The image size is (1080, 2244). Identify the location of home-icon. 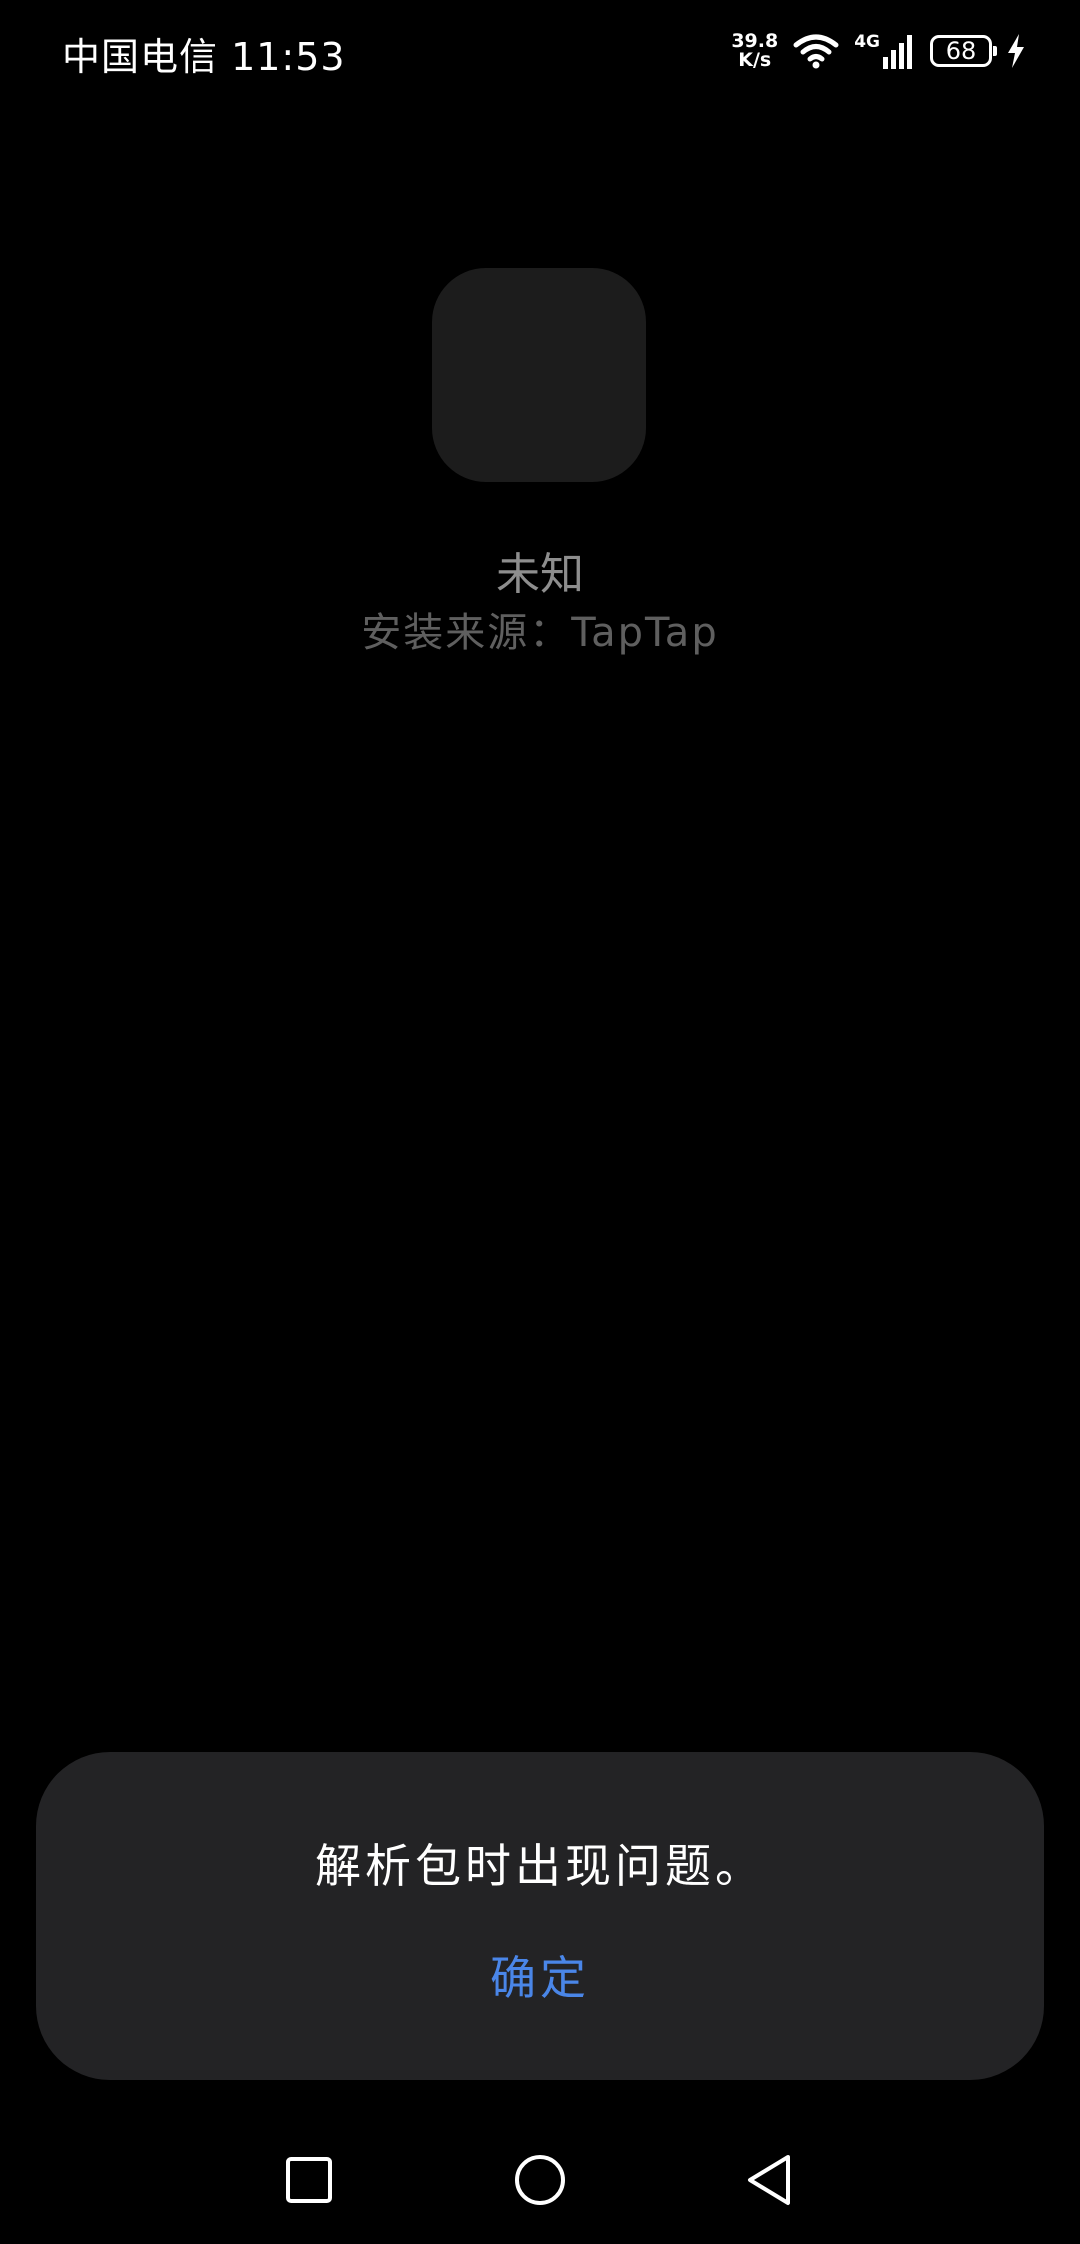
(540, 2182).